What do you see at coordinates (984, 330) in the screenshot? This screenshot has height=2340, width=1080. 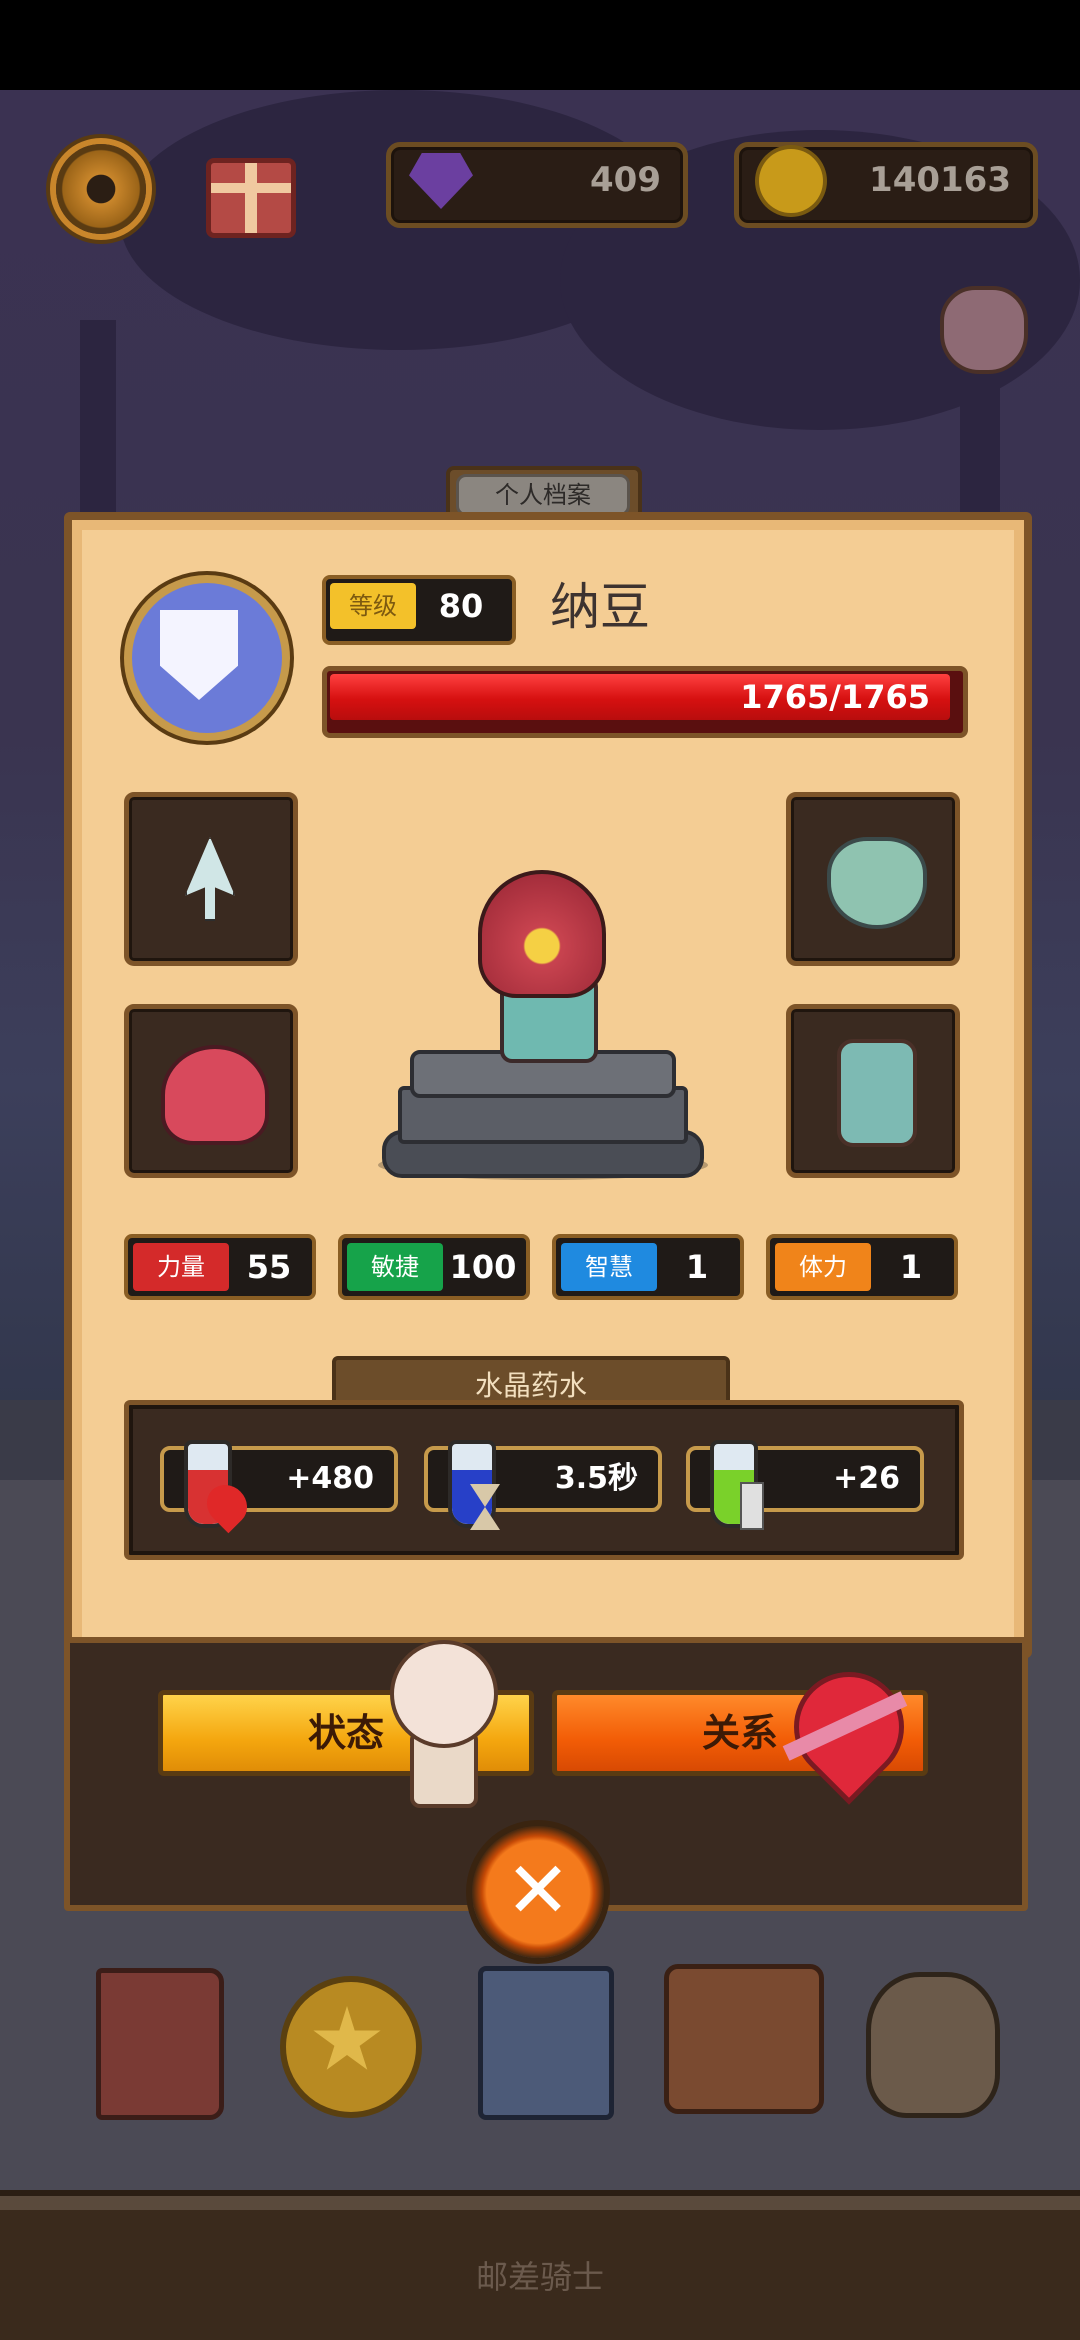 I see `loot-bag-icon` at bounding box center [984, 330].